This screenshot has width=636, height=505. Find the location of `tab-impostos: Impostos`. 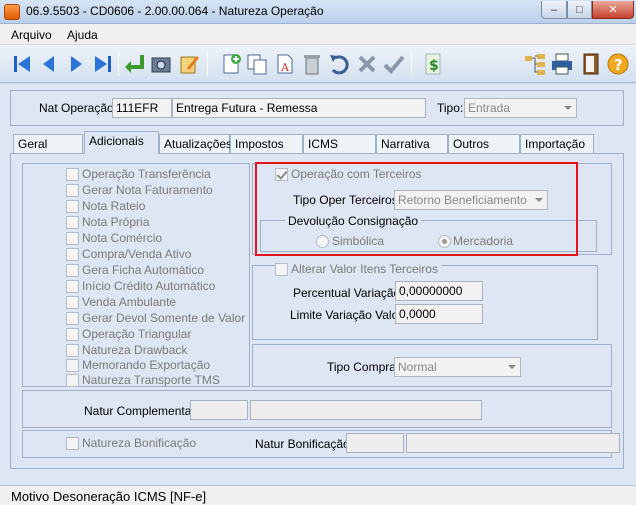

tab-impostos: Impostos is located at coordinates (266, 143).